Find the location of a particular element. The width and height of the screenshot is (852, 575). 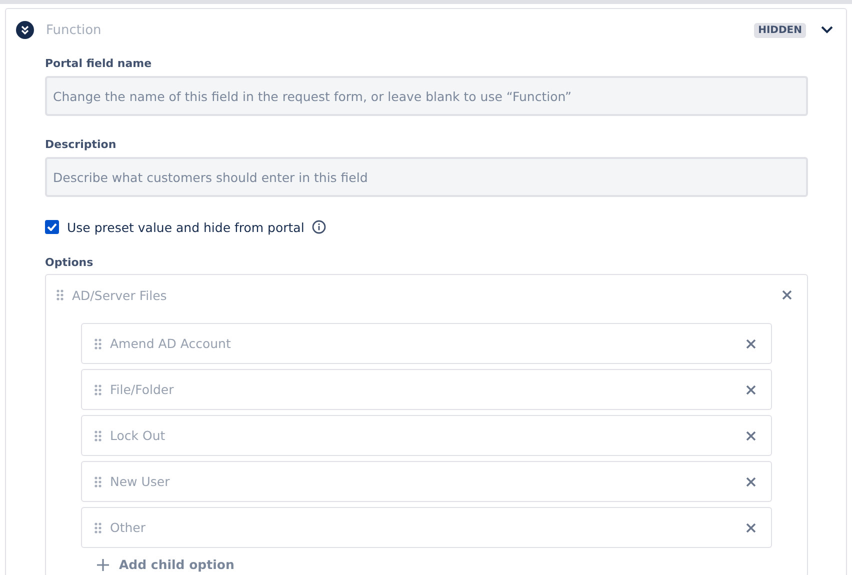

child-option-row: Lock Out is located at coordinates (426, 435).